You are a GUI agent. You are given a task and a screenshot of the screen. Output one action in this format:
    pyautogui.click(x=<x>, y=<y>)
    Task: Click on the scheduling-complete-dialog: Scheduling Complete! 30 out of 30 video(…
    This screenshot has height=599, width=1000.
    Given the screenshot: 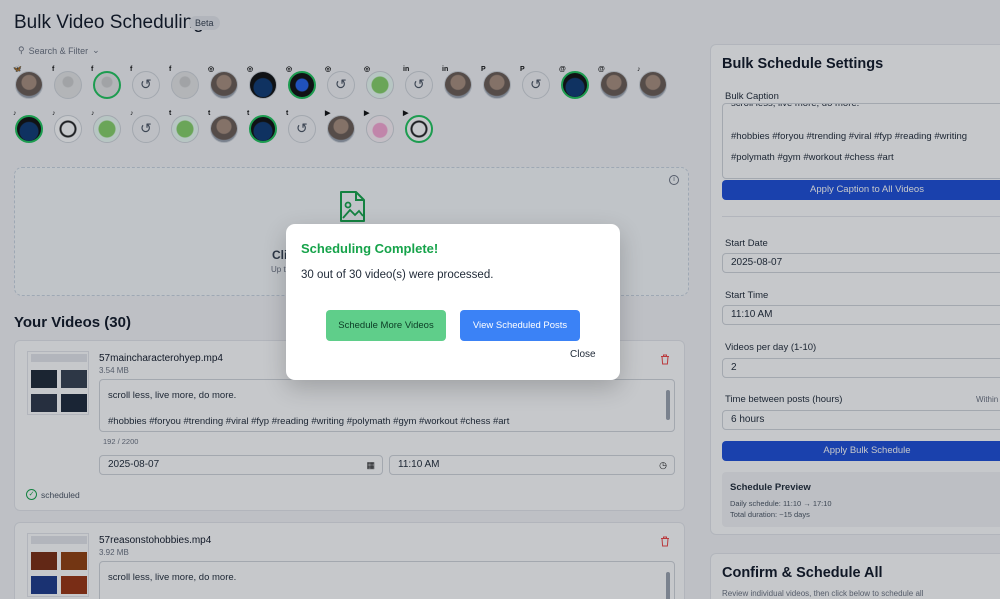 What is the action you would take?
    pyautogui.click(x=453, y=302)
    